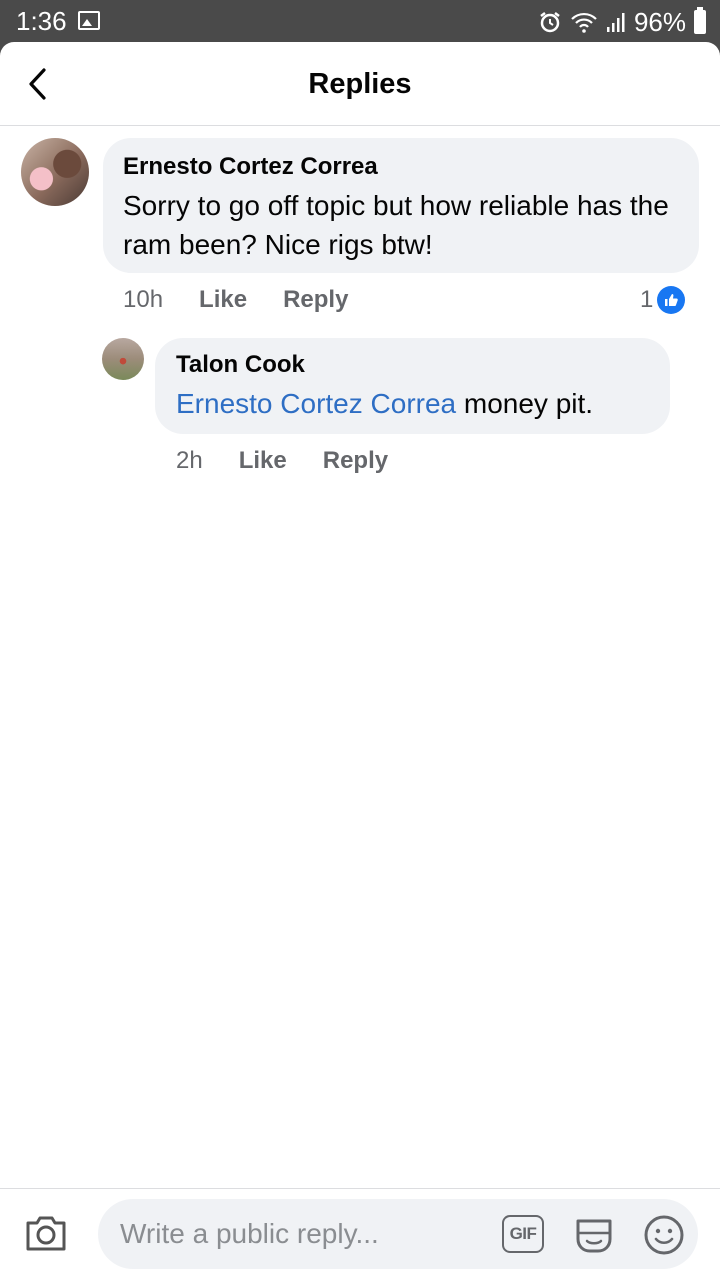 The image size is (720, 1280). I want to click on reply-author: Talon Cook, so click(412, 365).